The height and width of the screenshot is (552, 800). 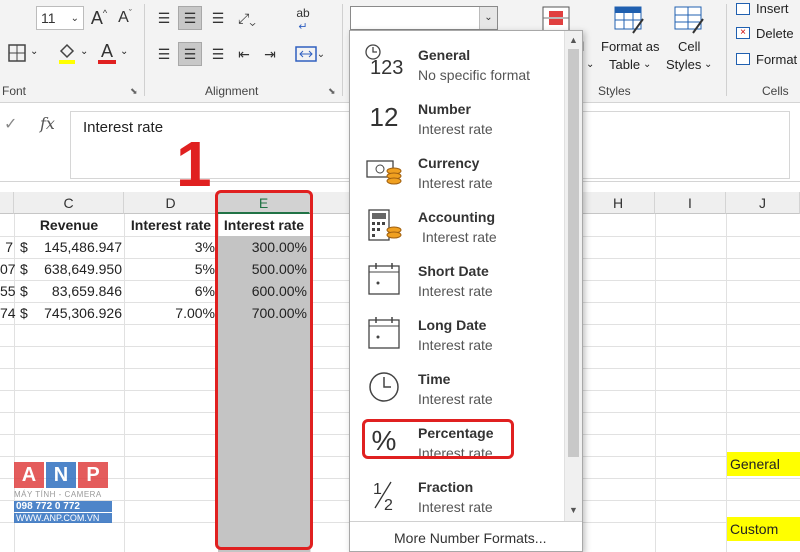 I want to click on cell-d-value: 6%, so click(x=169, y=291).